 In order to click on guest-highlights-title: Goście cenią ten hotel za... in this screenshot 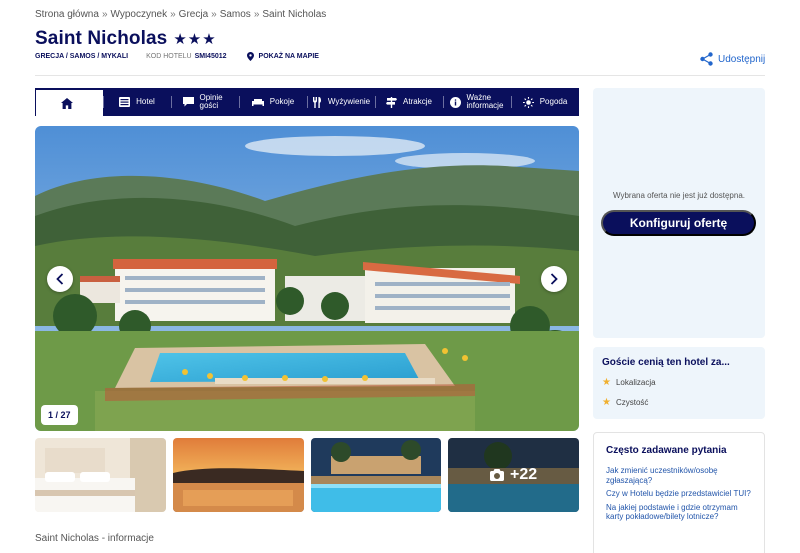, I will do `click(666, 362)`.